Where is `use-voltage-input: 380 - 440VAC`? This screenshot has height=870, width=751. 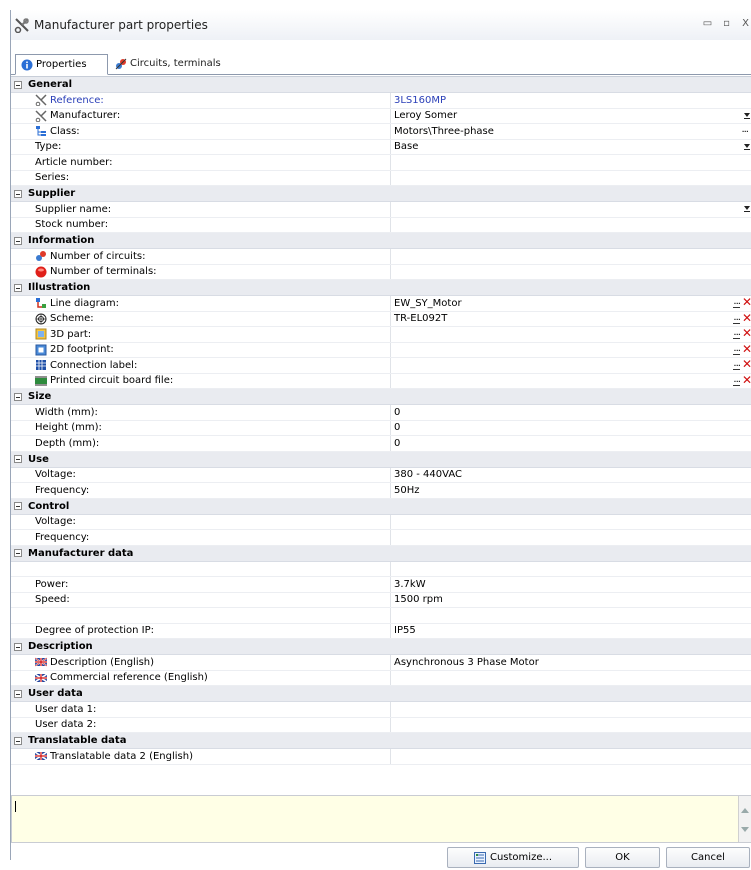
use-voltage-input: 380 - 440VAC is located at coordinates (571, 475).